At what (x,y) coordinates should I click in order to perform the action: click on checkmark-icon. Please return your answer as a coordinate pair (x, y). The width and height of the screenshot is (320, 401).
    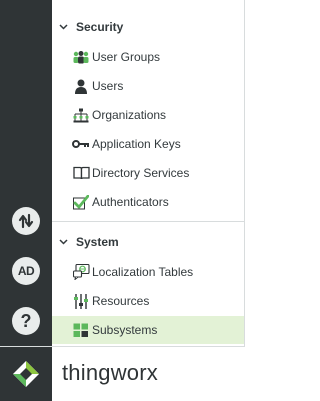
    Looking at the image, I should click on (81, 202).